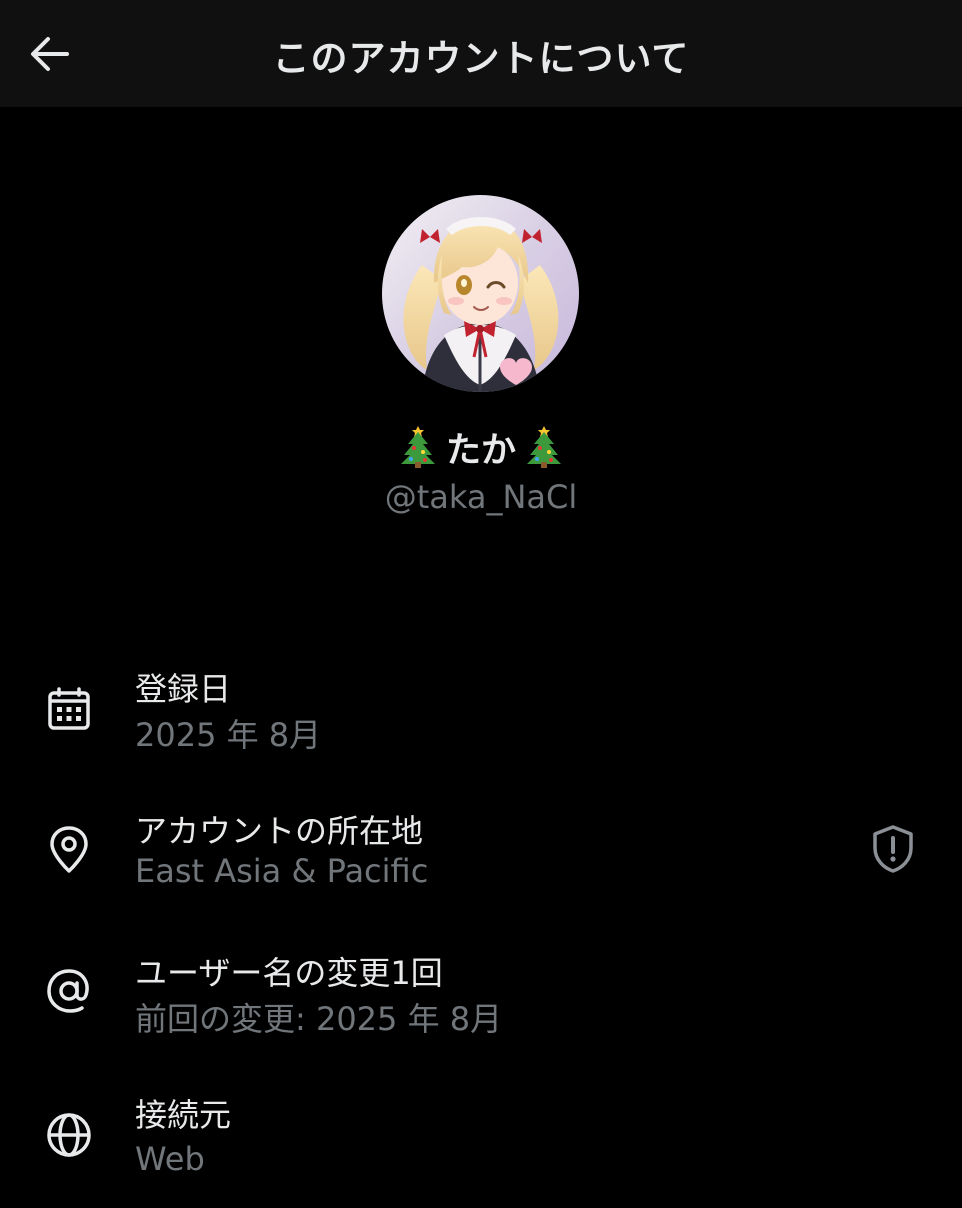  I want to click on at-sign-icon, so click(69, 991).